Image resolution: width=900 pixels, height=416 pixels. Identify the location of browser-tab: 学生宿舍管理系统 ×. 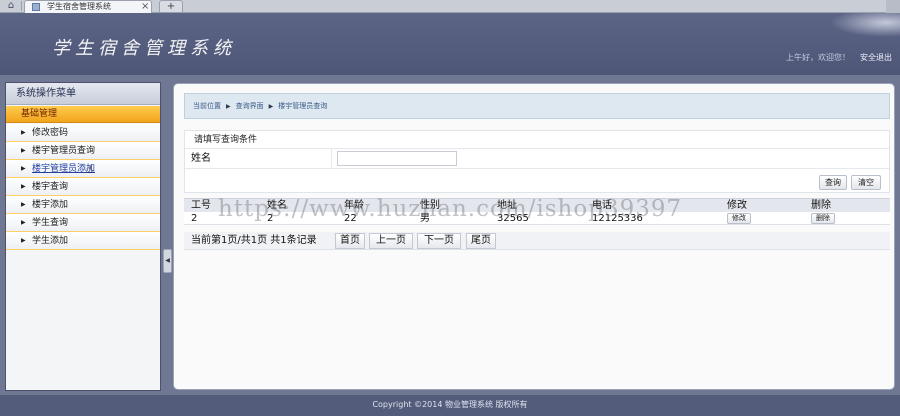
(88, 6).